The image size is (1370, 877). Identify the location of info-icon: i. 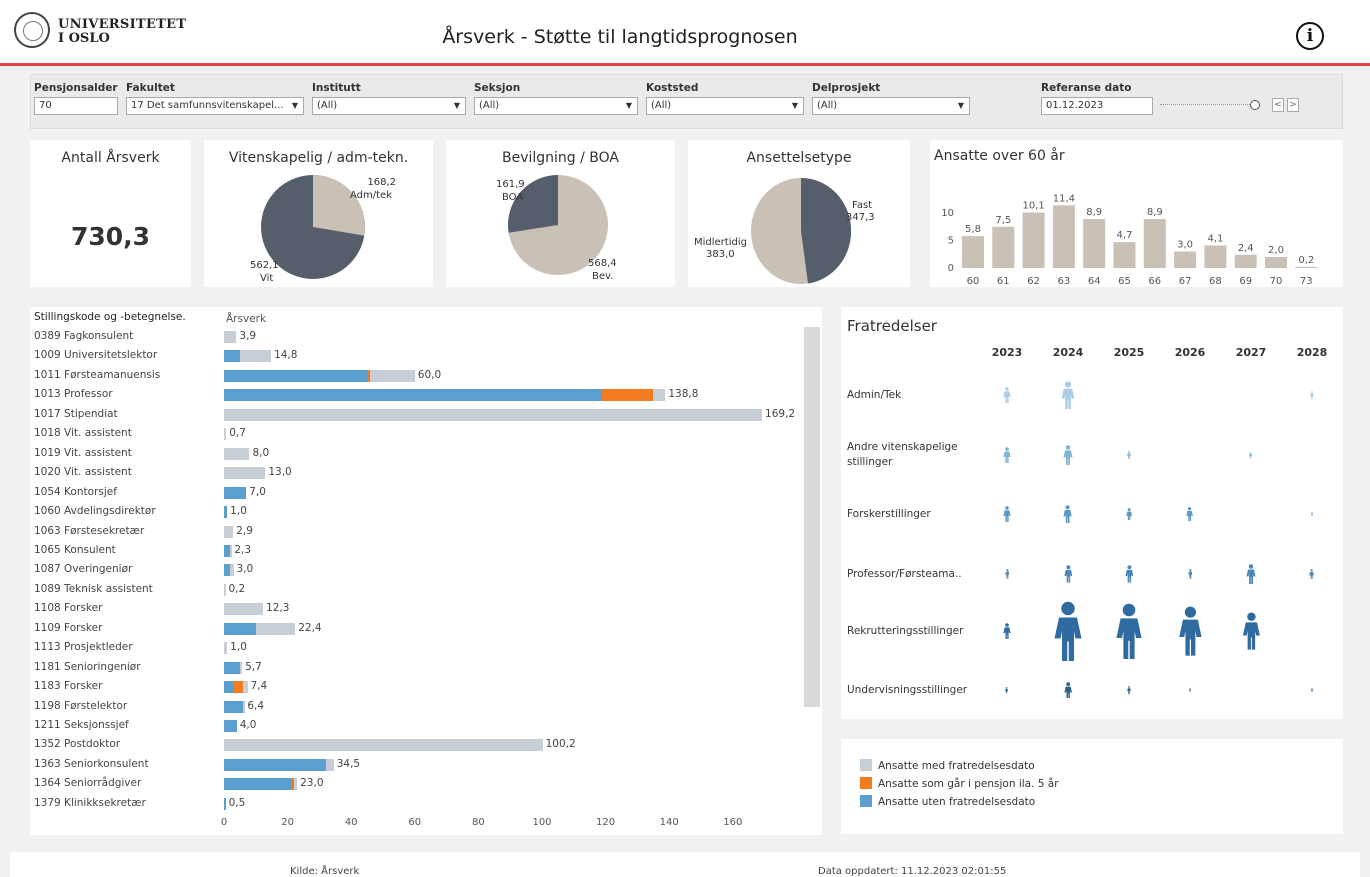
(1310, 36).